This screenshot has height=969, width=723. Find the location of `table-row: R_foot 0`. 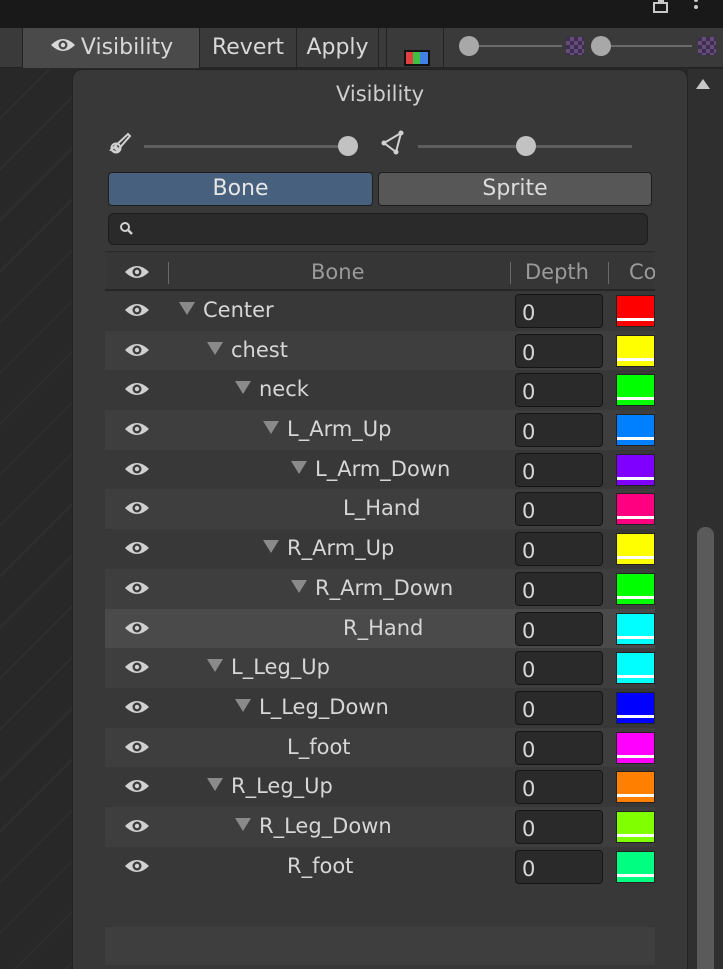

table-row: R_foot 0 is located at coordinates (380, 866).